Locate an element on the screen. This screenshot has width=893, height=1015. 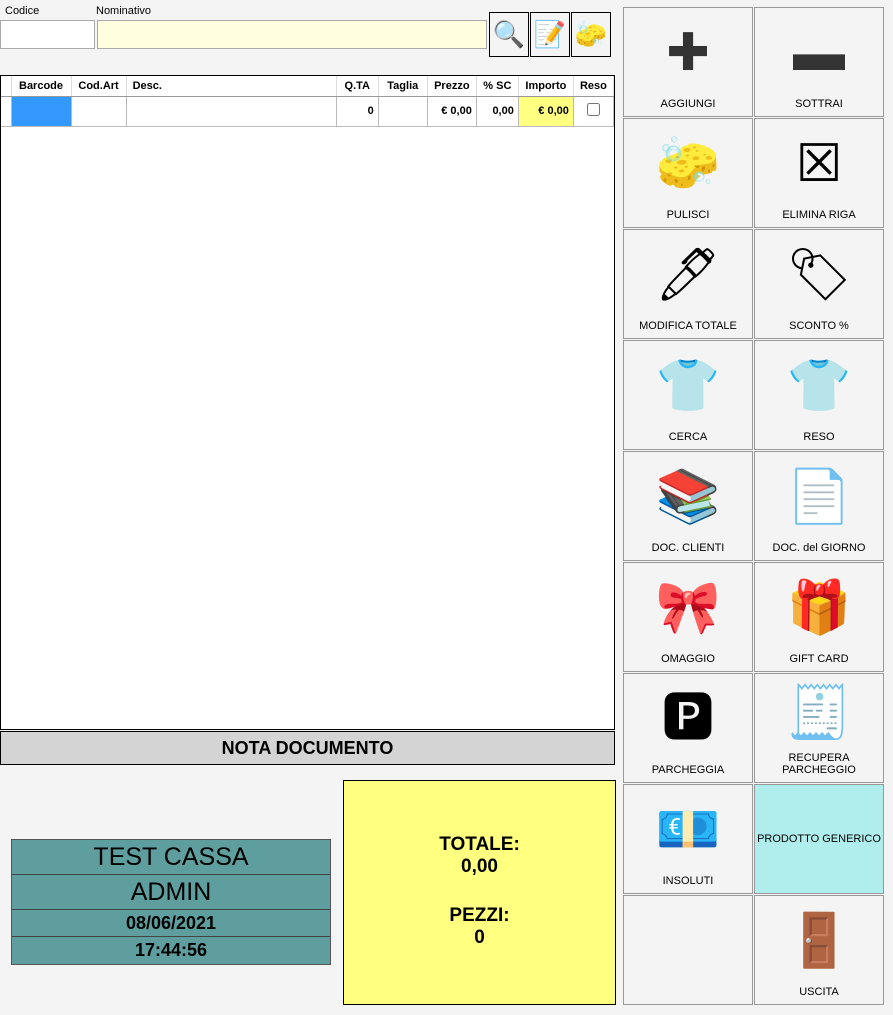
exit-door-icon: 🚪 is located at coordinates (819, 941).